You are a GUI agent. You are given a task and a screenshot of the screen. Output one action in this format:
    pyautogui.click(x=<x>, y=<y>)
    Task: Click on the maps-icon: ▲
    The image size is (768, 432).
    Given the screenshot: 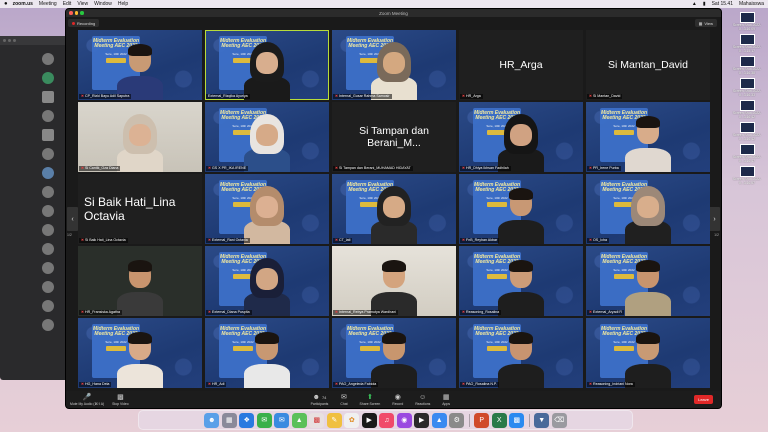 What is the action you would take?
    pyautogui.click(x=299, y=420)
    